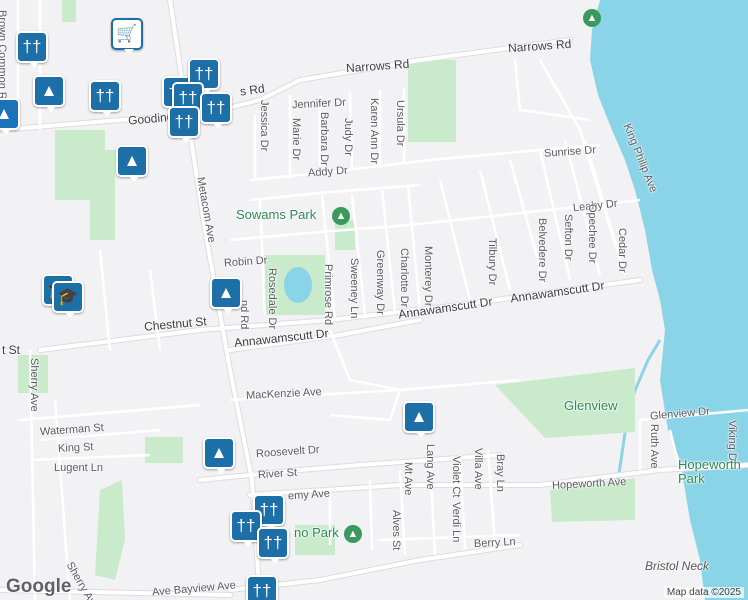  I want to click on street-label: Sefton Dr, so click(568, 237).